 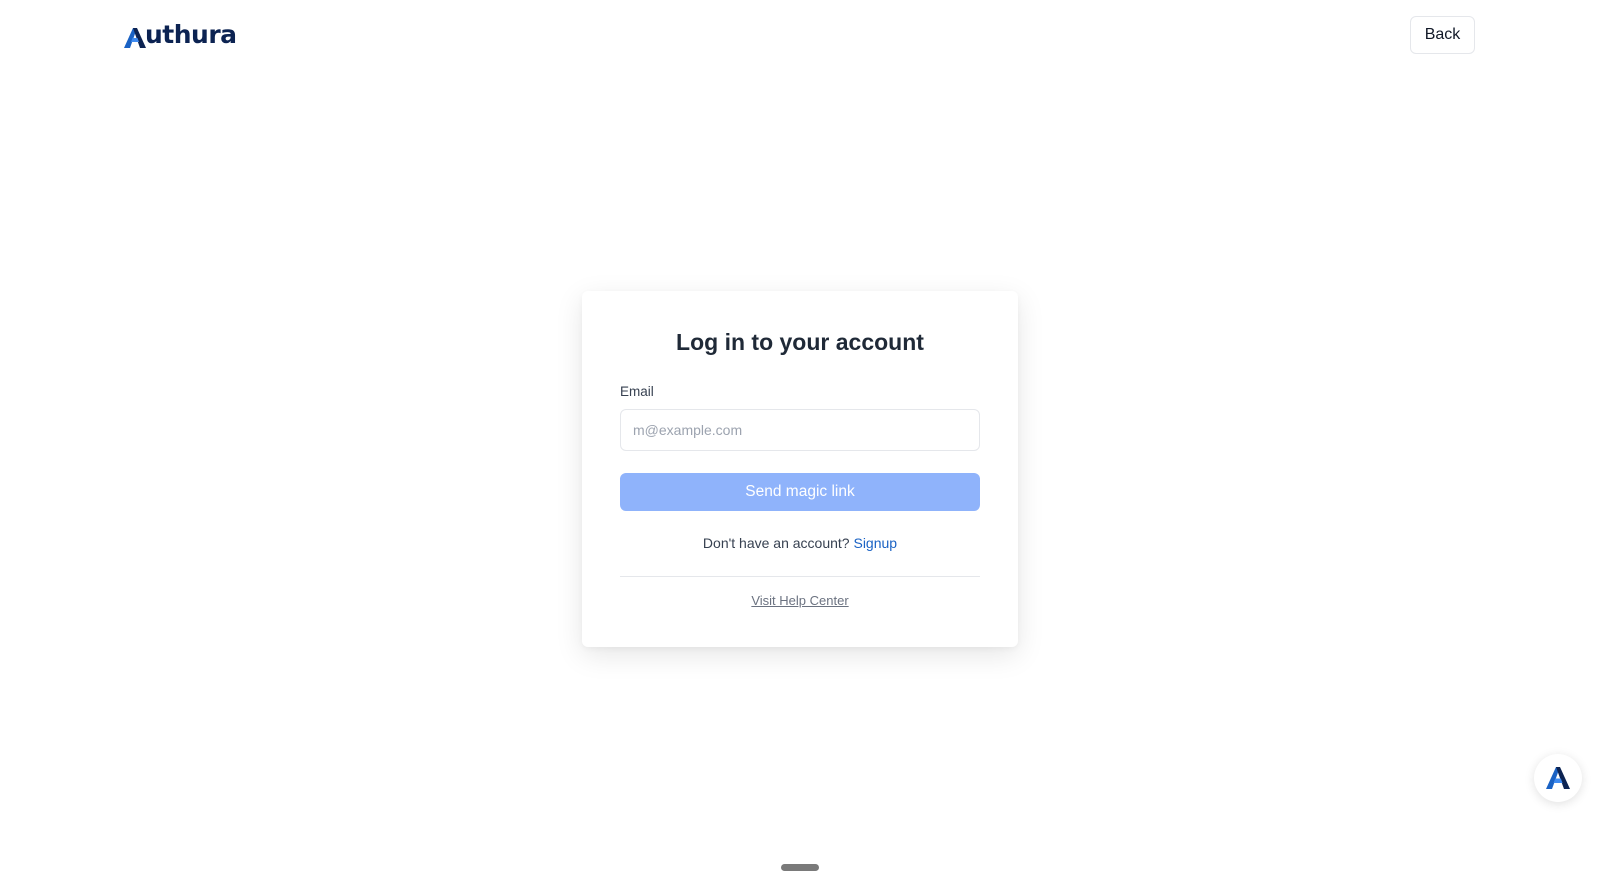 I want to click on help-center-link: Visit Help Center, so click(x=799, y=600).